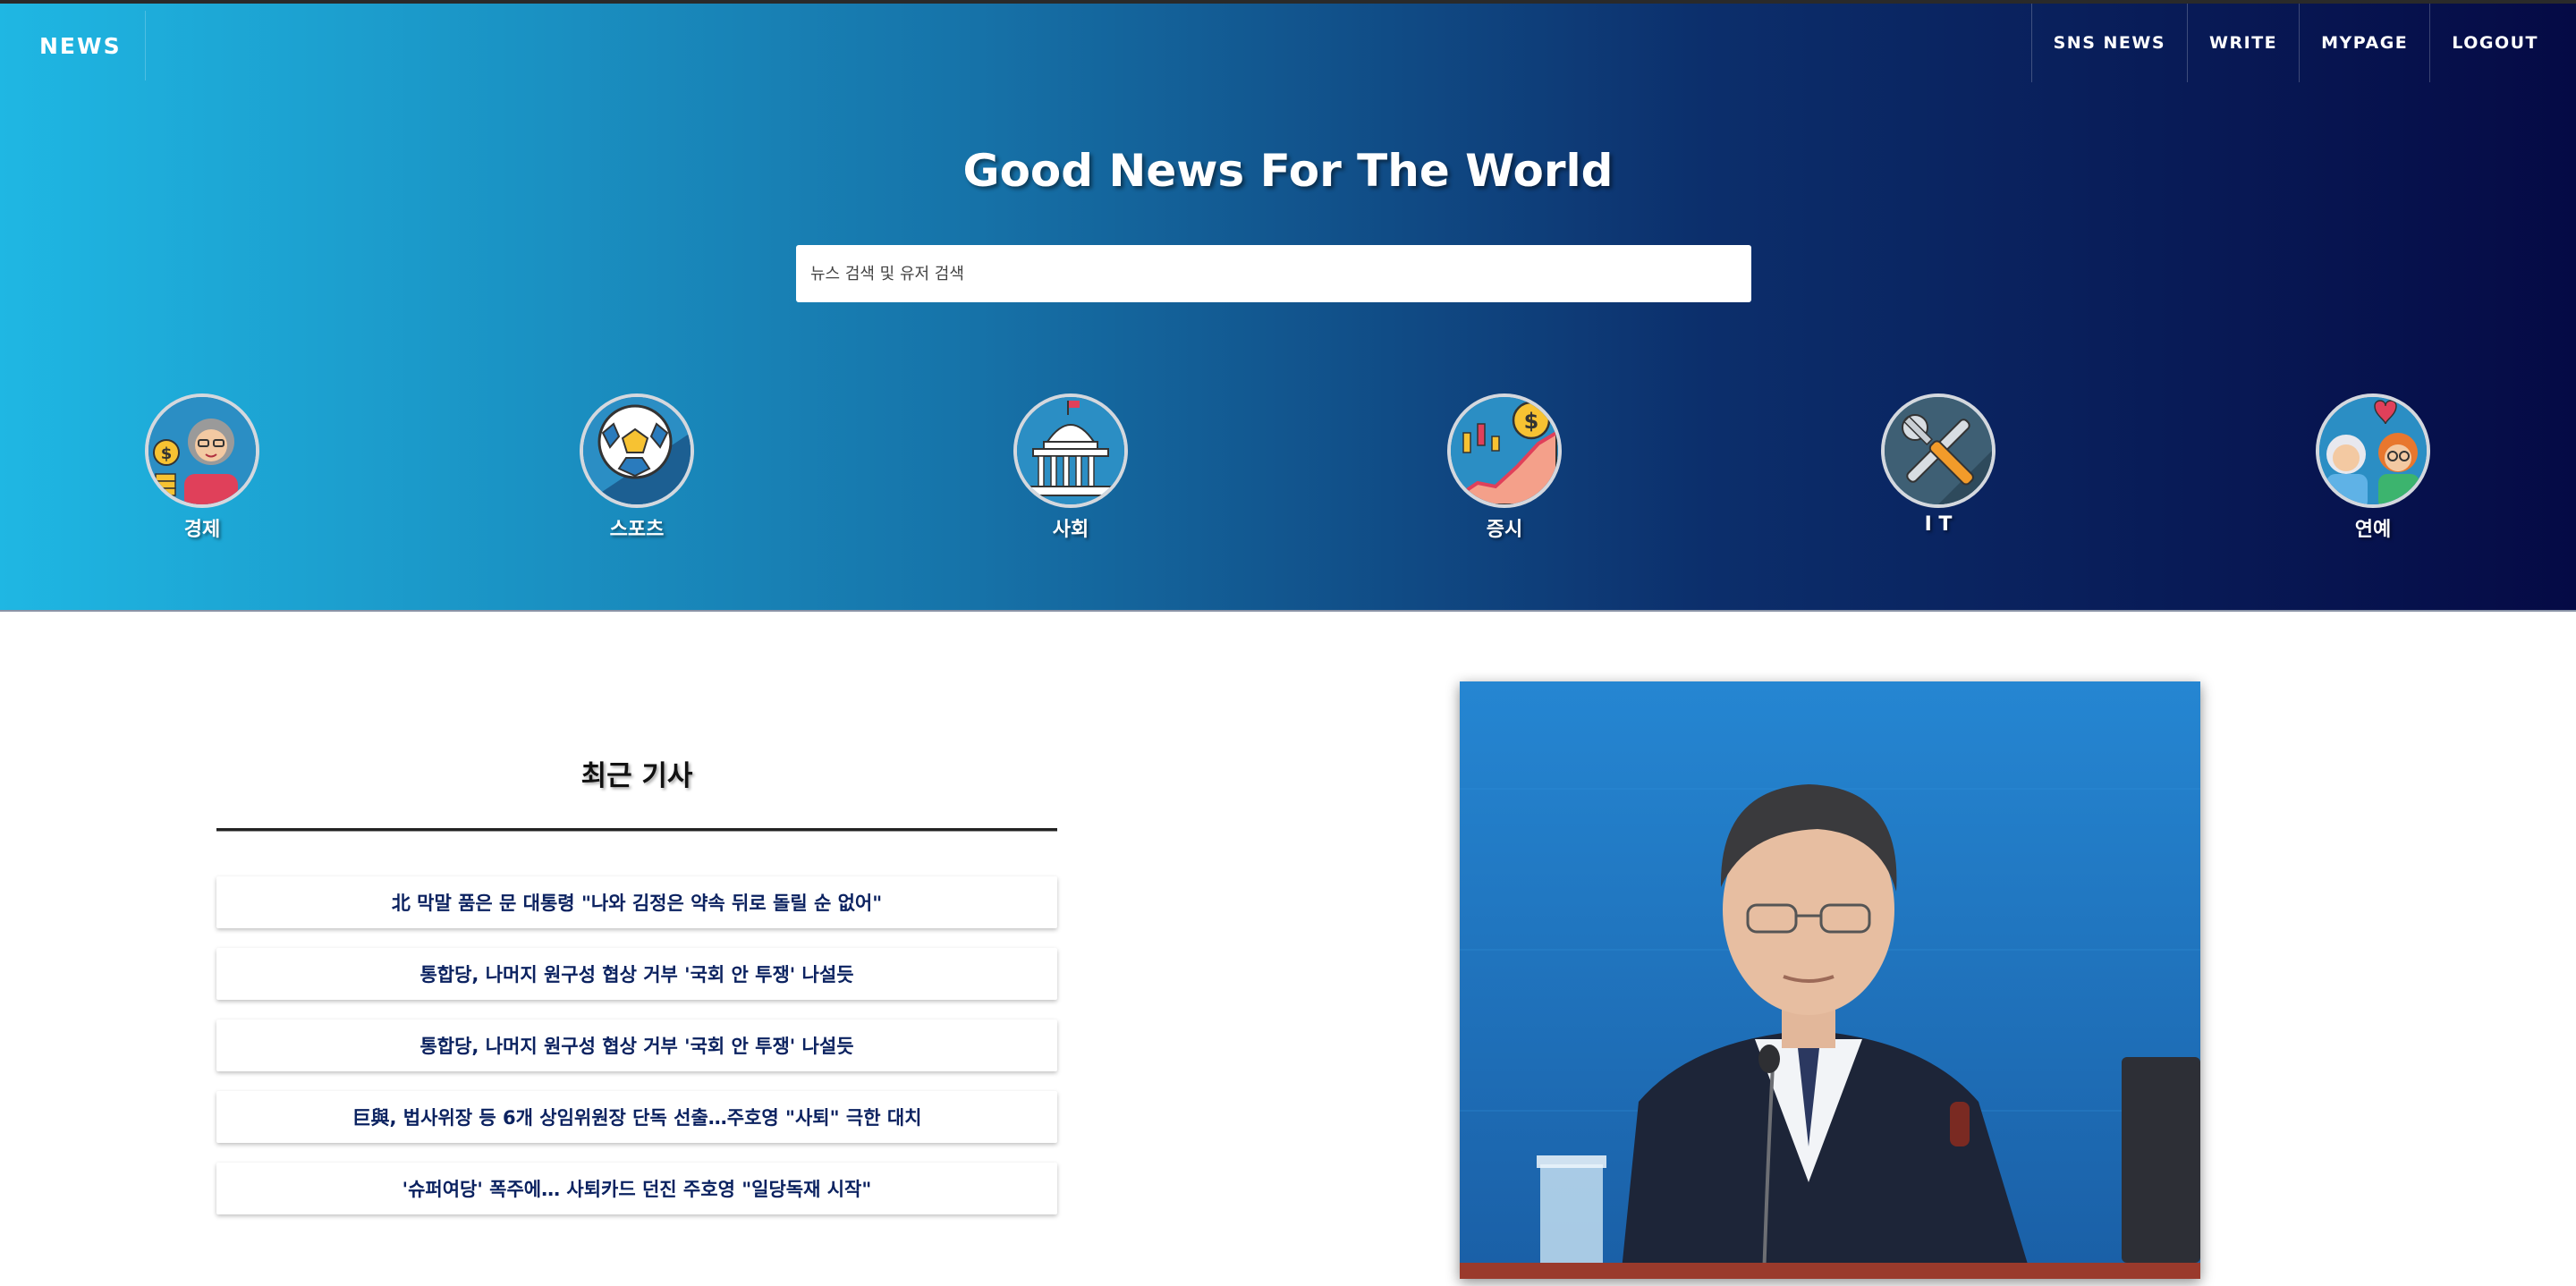 Image resolution: width=2576 pixels, height=1286 pixels. I want to click on nav-sns-news: SNS NEWS, so click(2108, 43).